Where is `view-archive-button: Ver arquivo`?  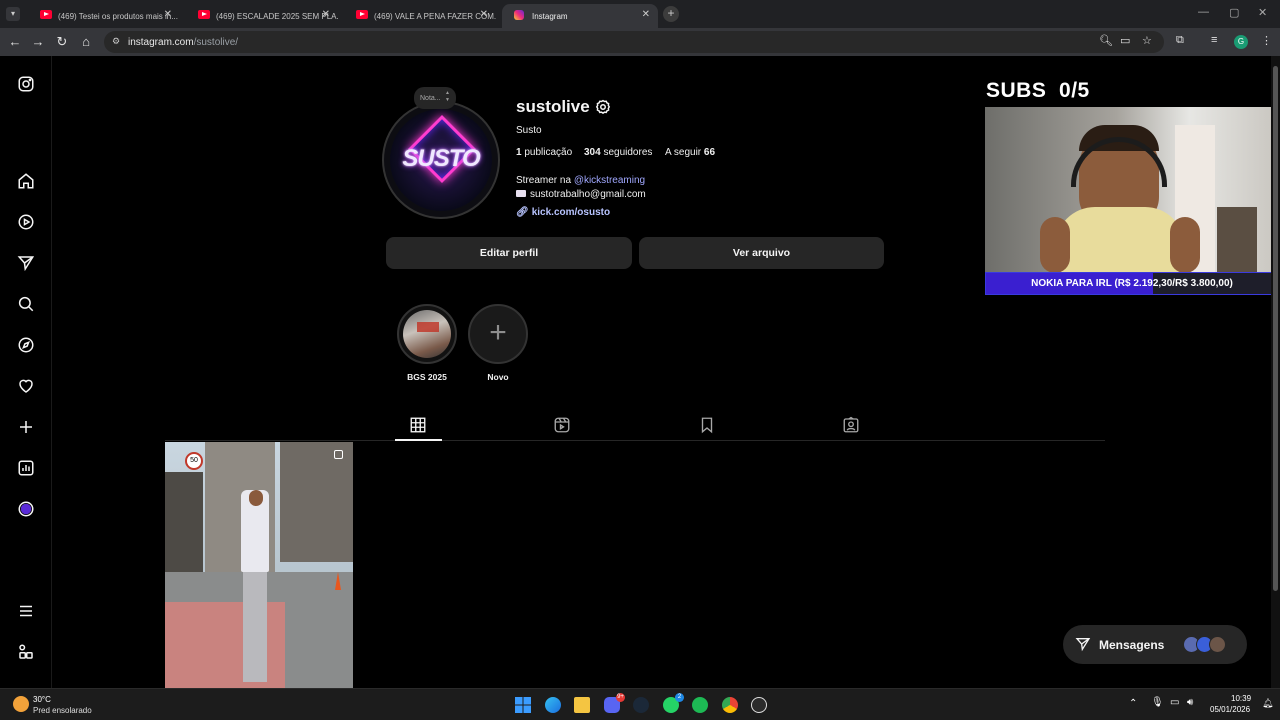 view-archive-button: Ver arquivo is located at coordinates (761, 253).